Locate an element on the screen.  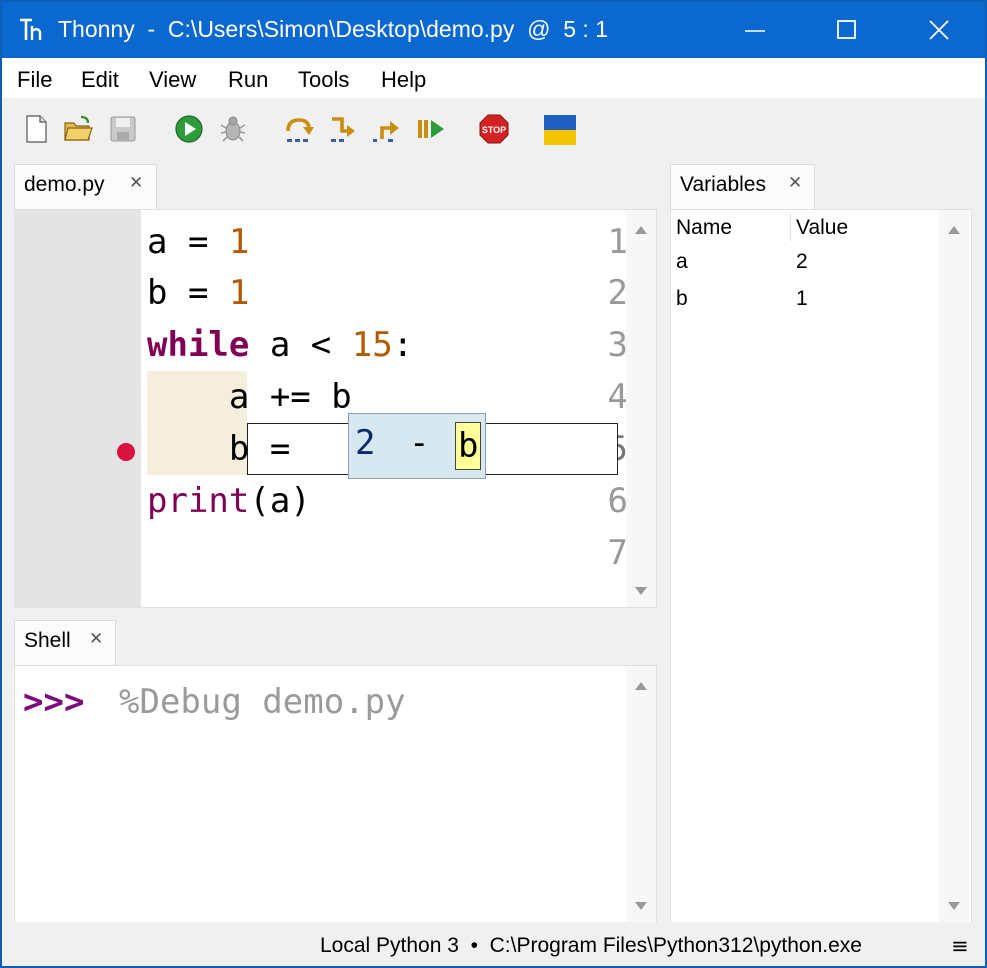
close-icon is located at coordinates (939, 30).